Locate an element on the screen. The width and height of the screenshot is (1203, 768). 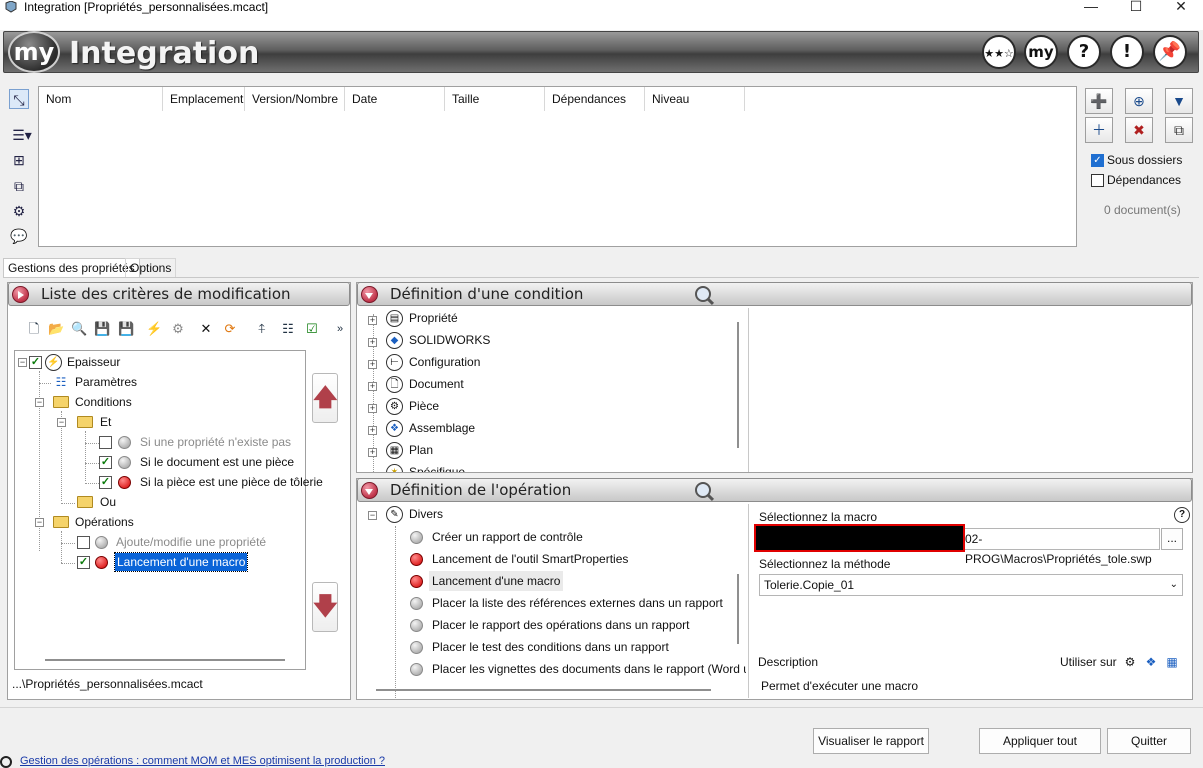
minimize-button: — is located at coordinates (1091, 7).